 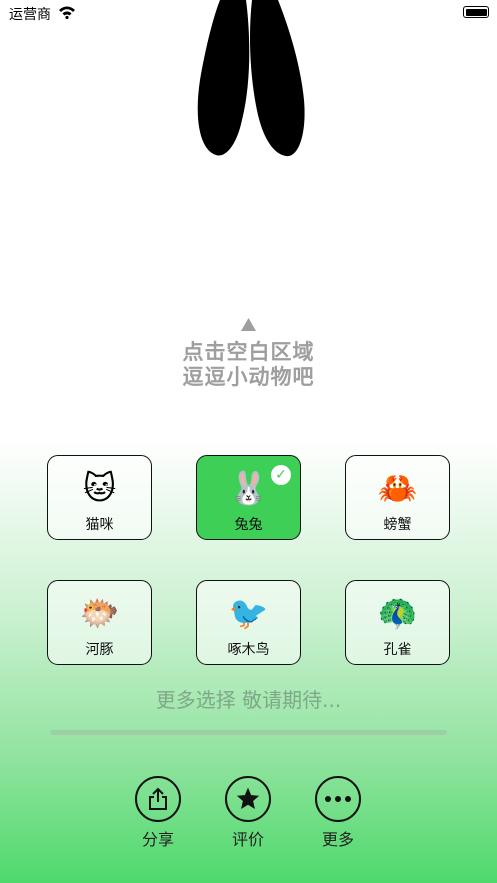 What do you see at coordinates (99, 488) in the screenshot?
I see `cat-icon: 🐱` at bounding box center [99, 488].